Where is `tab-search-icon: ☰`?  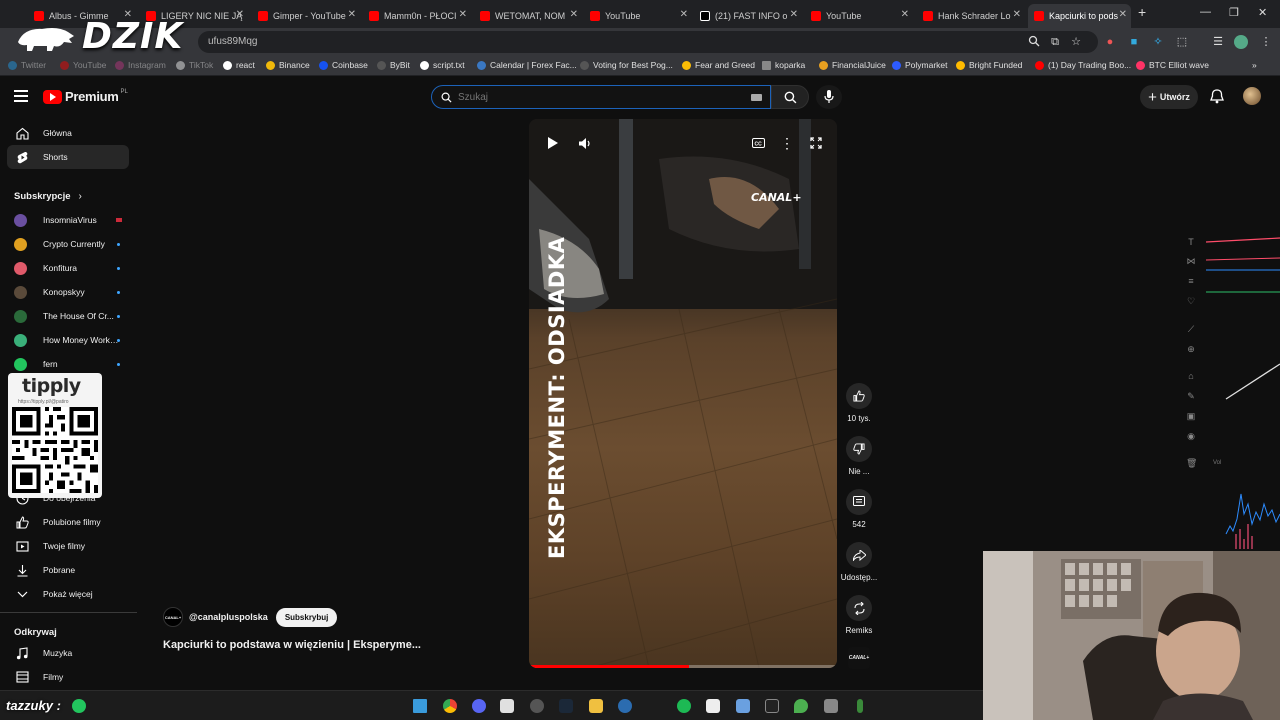 tab-search-icon: ☰ is located at coordinates (1218, 42).